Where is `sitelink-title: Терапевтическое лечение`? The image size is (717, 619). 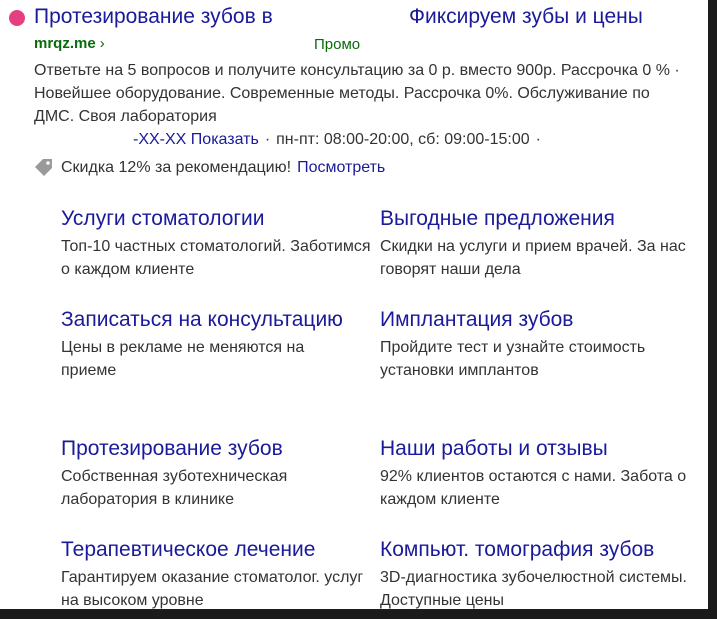 sitelink-title: Терапевтическое лечение is located at coordinates (216, 550).